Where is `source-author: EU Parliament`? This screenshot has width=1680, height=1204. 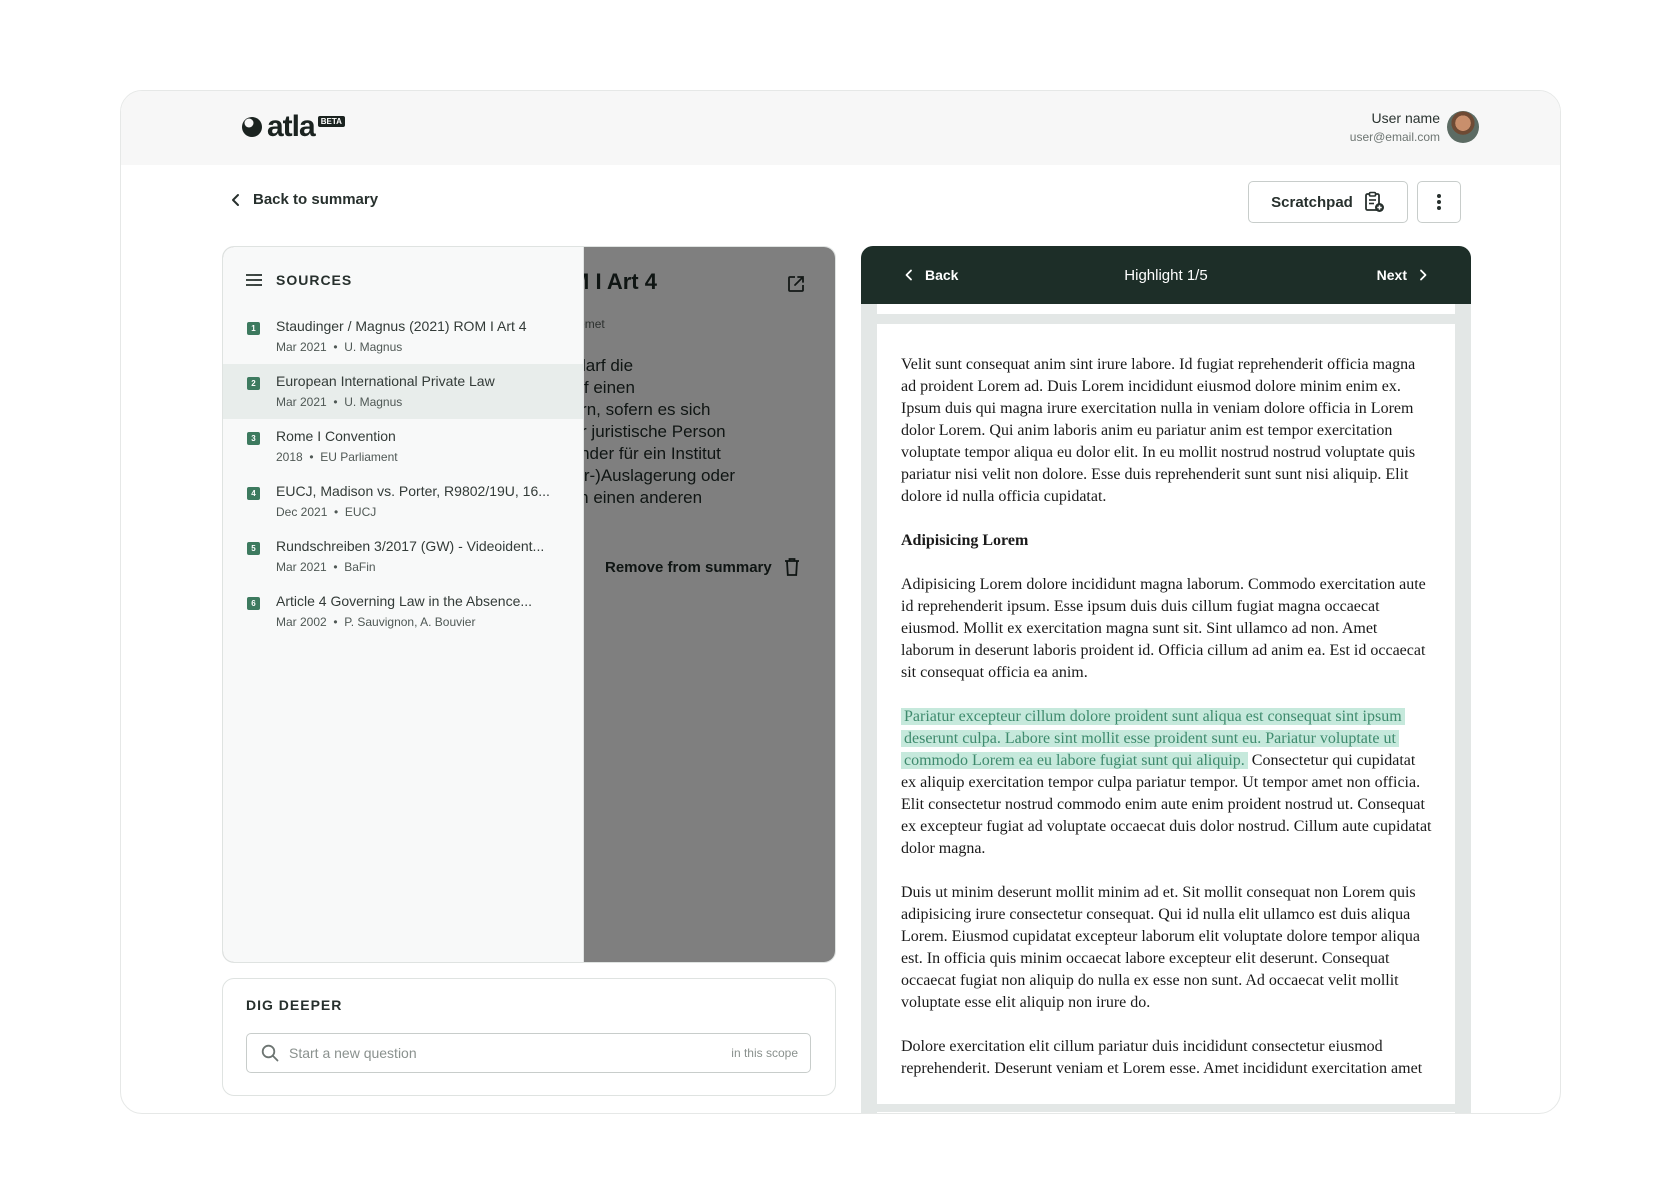
source-author: EU Parliament is located at coordinates (359, 457).